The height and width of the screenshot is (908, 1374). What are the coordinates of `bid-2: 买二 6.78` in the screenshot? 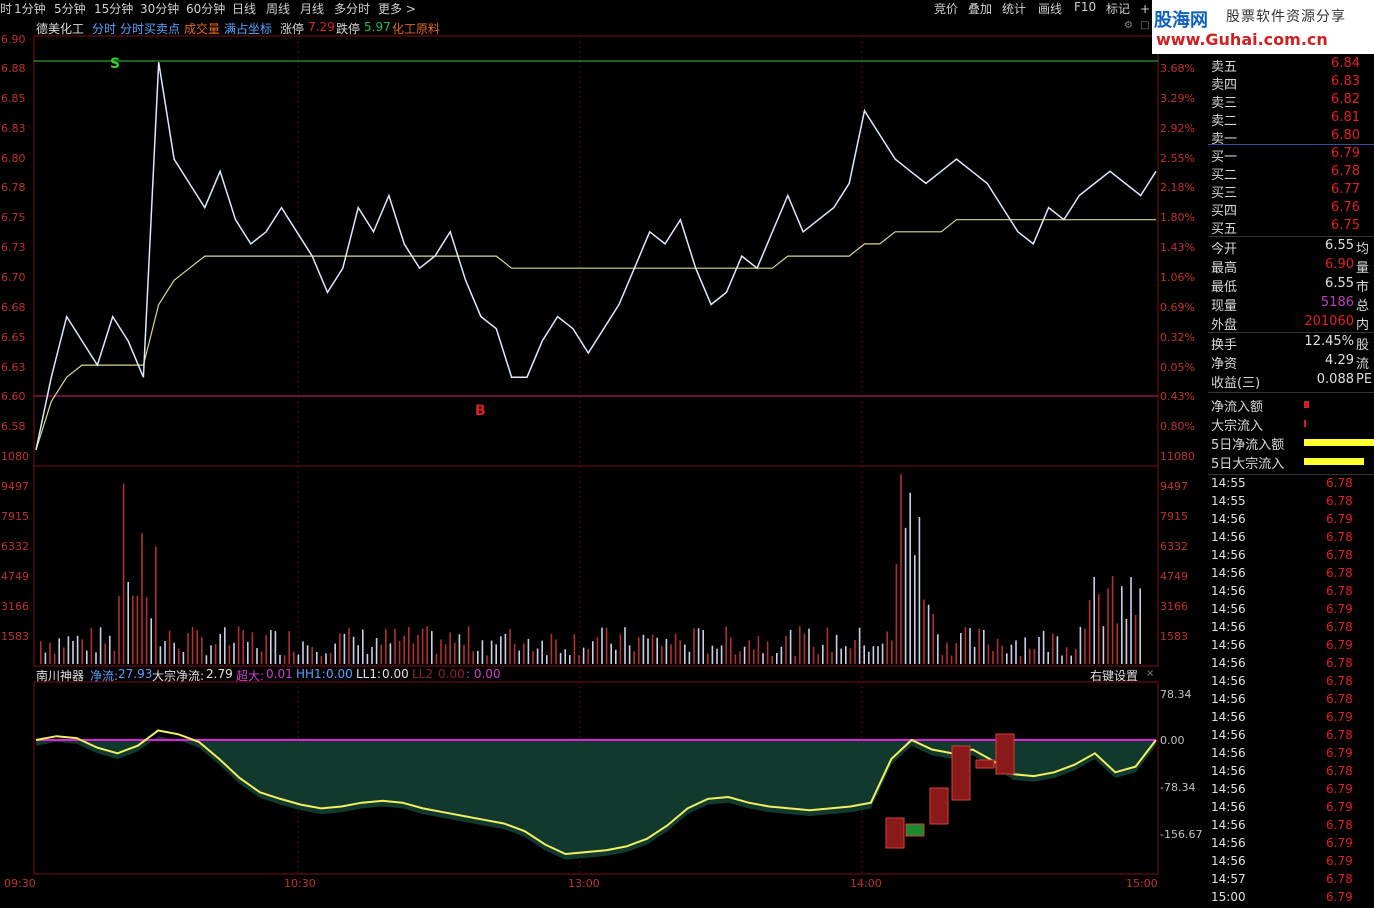 It's located at (1291, 173).